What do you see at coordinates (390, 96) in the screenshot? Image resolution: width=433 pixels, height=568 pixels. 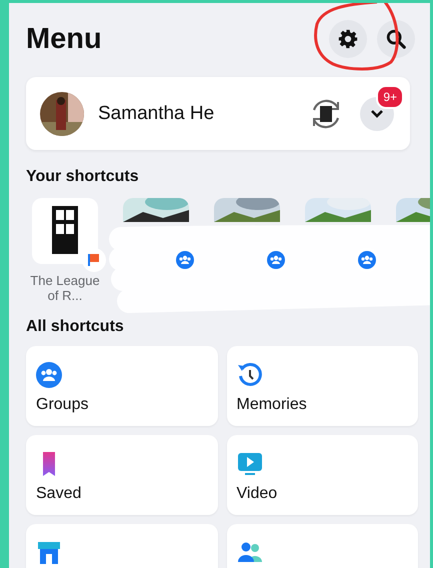 I see `notification-badge: 9+` at bounding box center [390, 96].